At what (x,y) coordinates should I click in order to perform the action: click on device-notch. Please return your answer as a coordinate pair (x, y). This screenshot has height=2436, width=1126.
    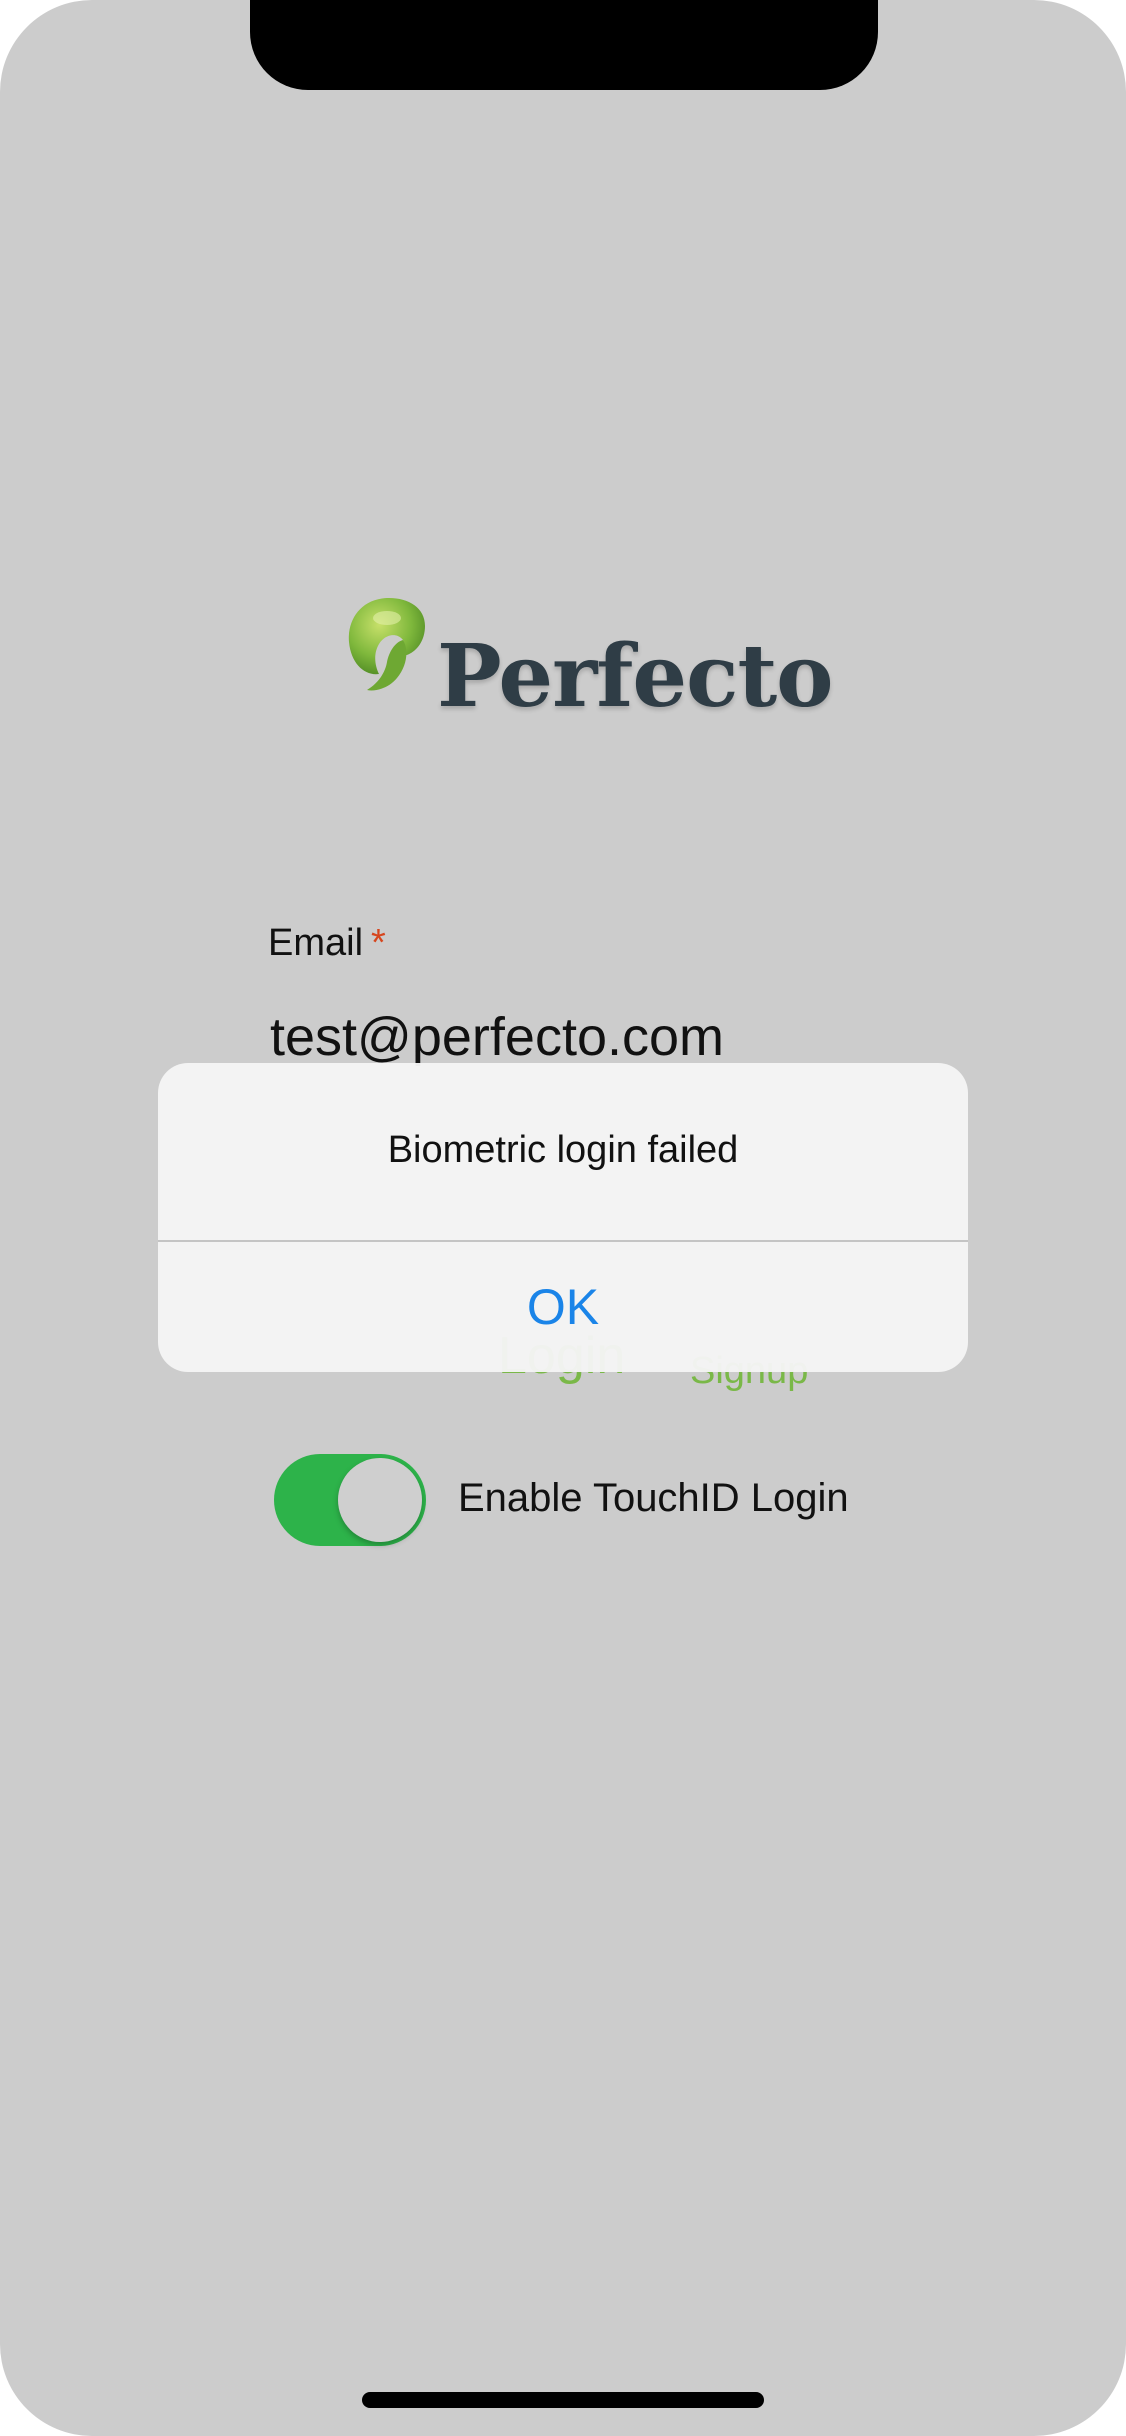
    Looking at the image, I should click on (564, 45).